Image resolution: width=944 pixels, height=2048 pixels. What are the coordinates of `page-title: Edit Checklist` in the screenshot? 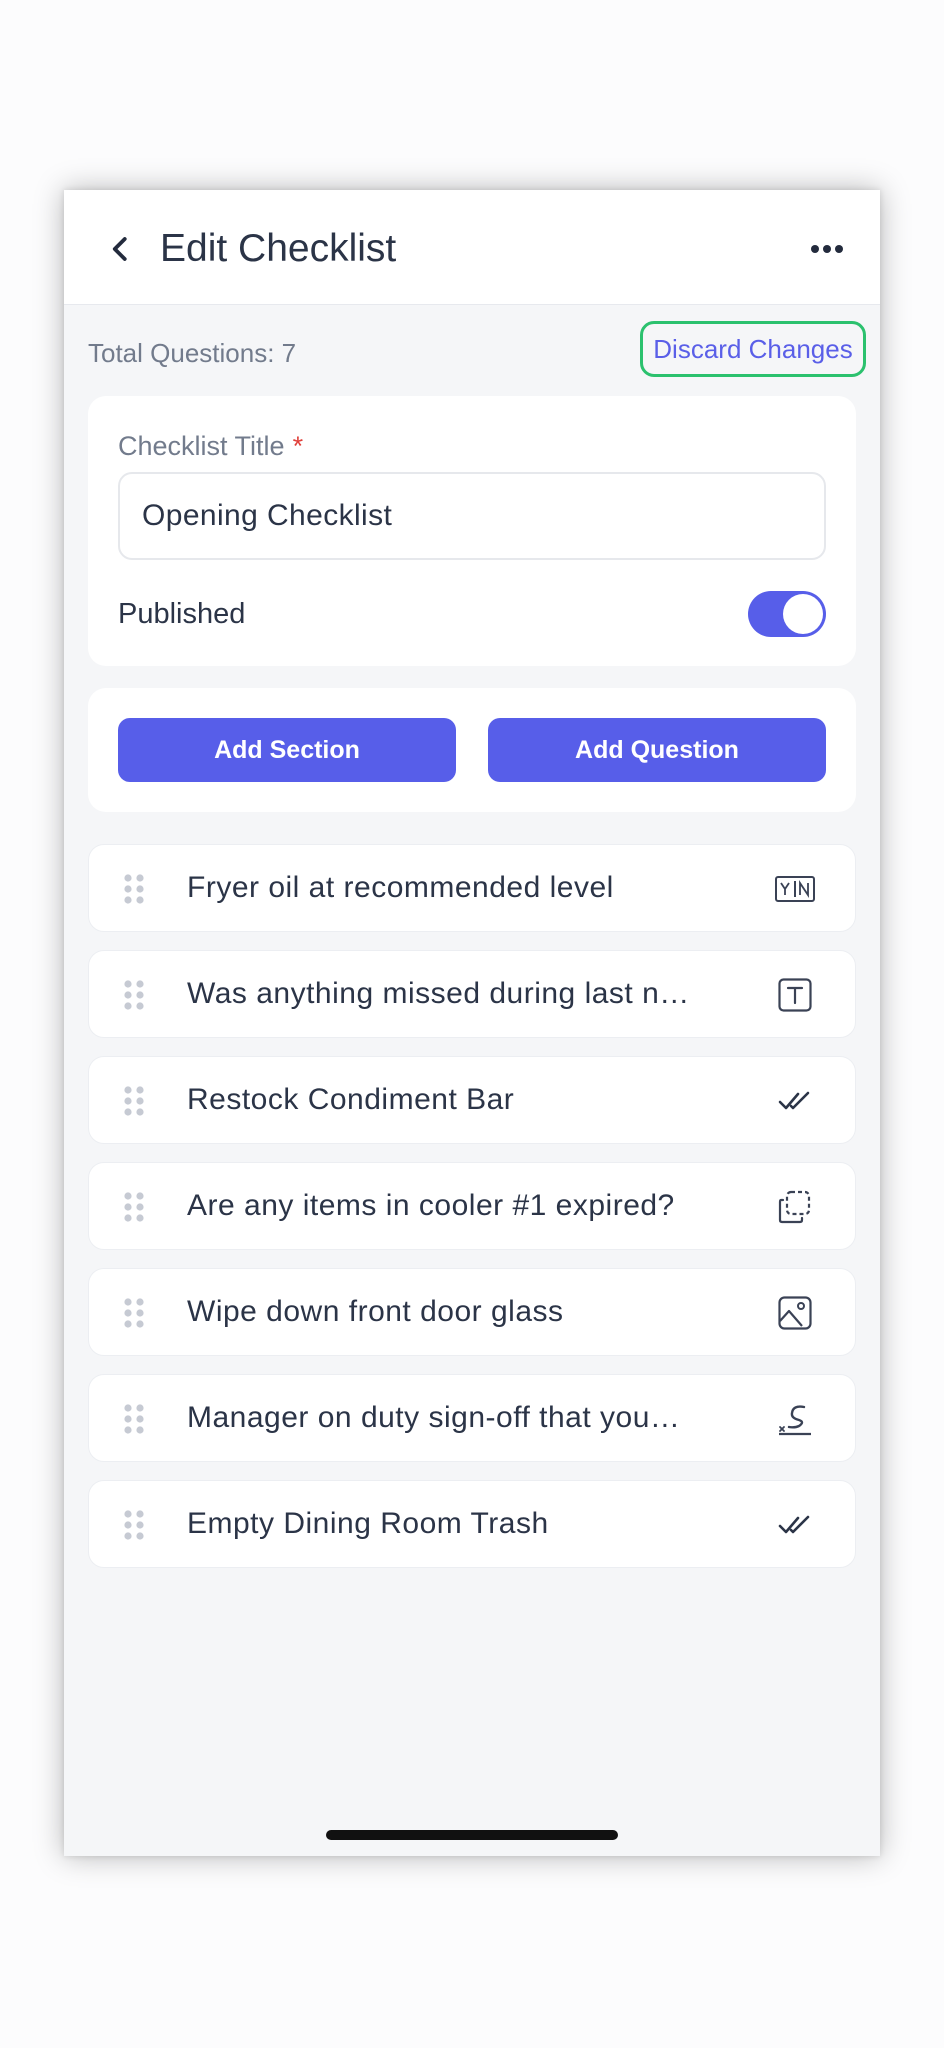 It's located at (278, 248).